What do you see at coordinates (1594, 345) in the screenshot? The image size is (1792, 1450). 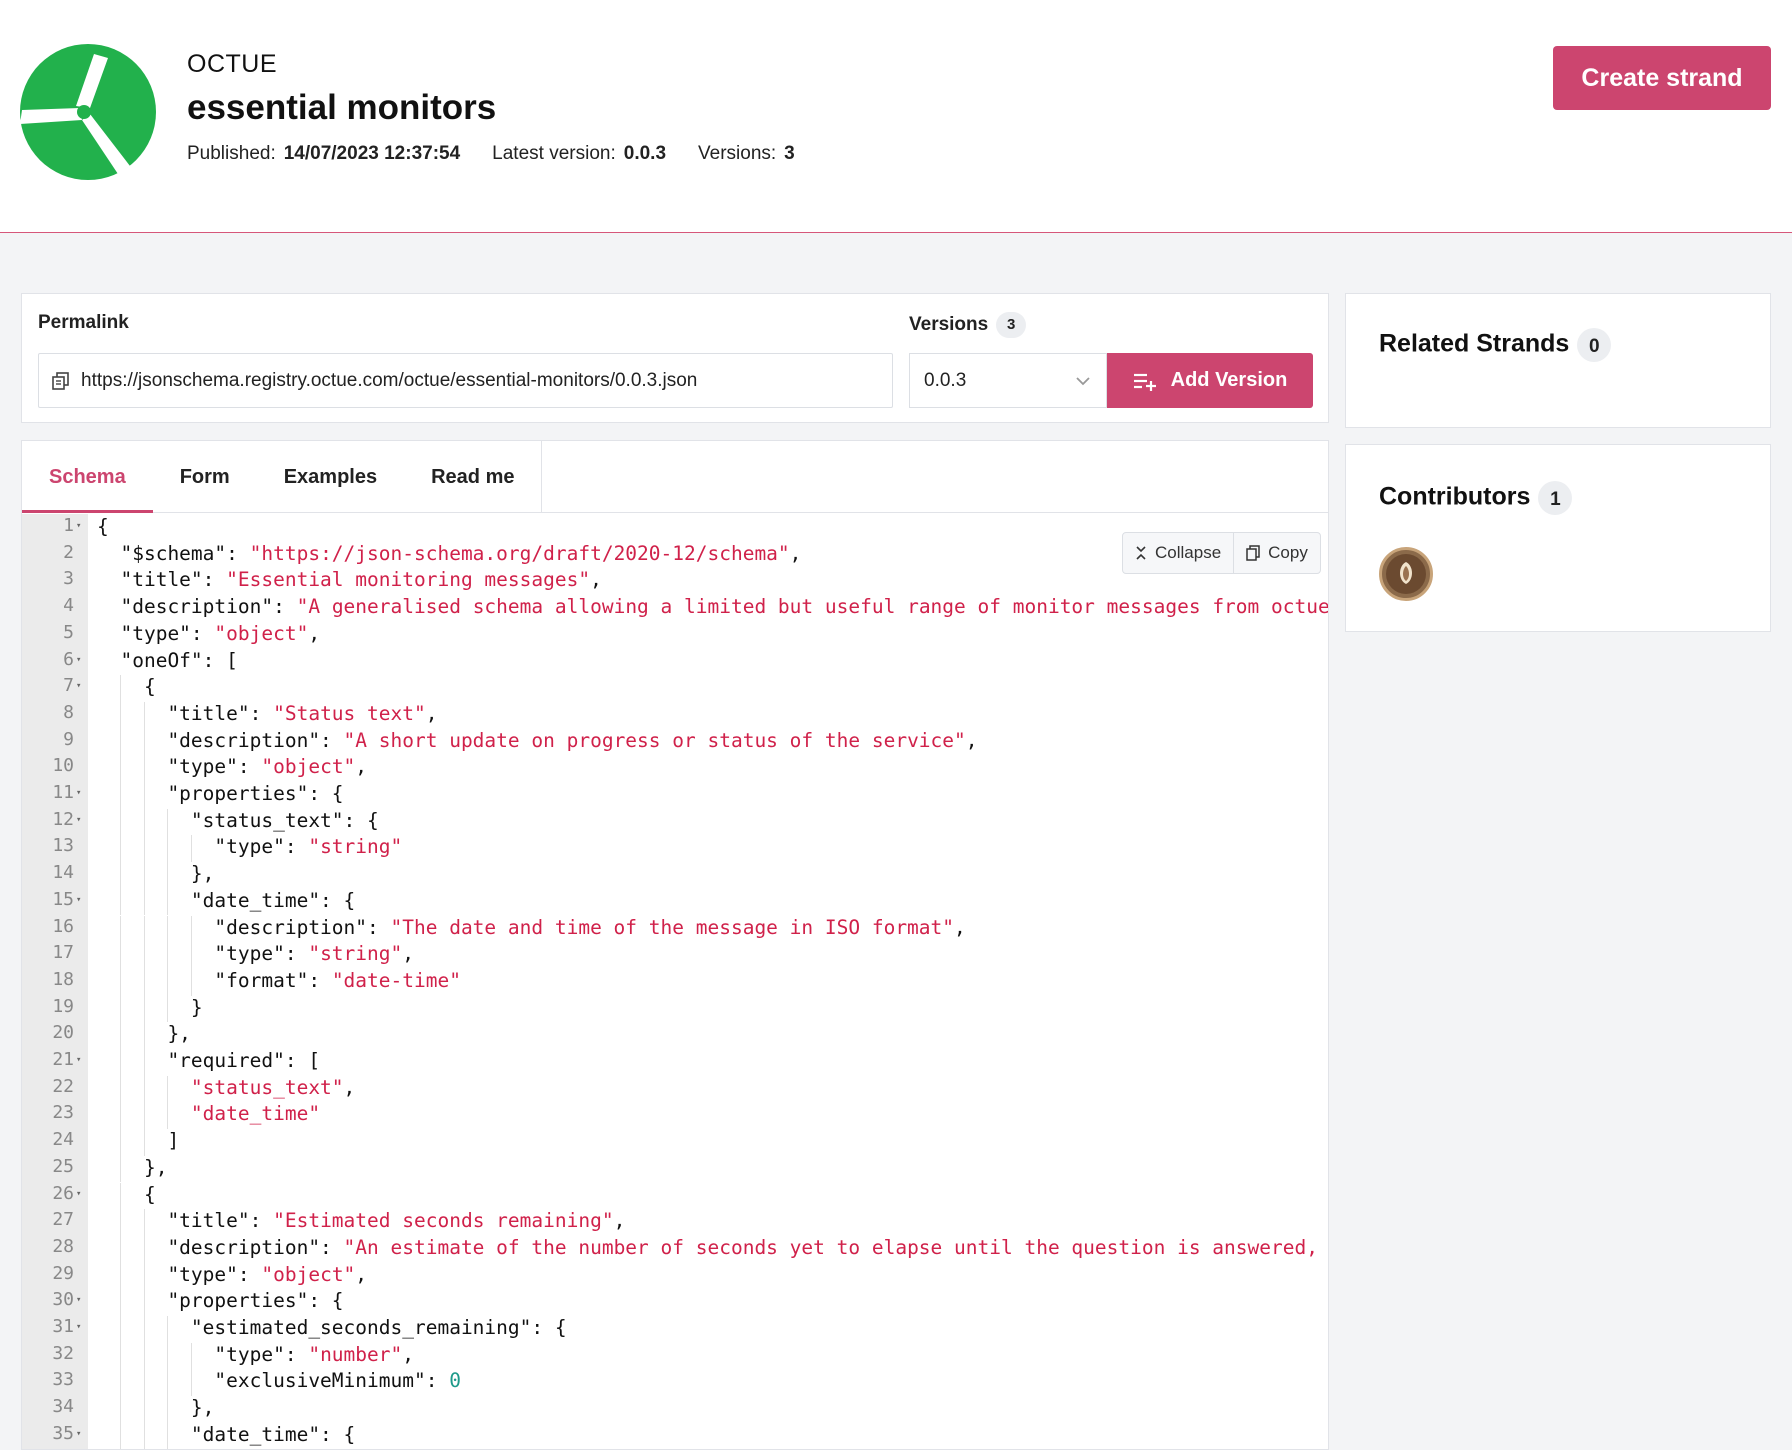 I see `related-strands-count: 0` at bounding box center [1594, 345].